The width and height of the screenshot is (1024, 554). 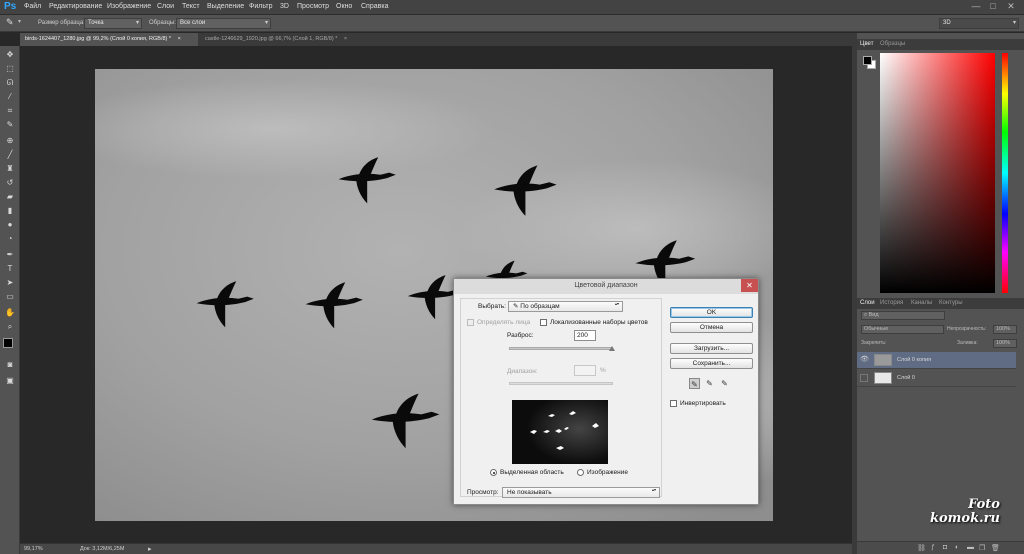 I want to click on layer-name: Слой 0 копия, so click(x=914, y=360).